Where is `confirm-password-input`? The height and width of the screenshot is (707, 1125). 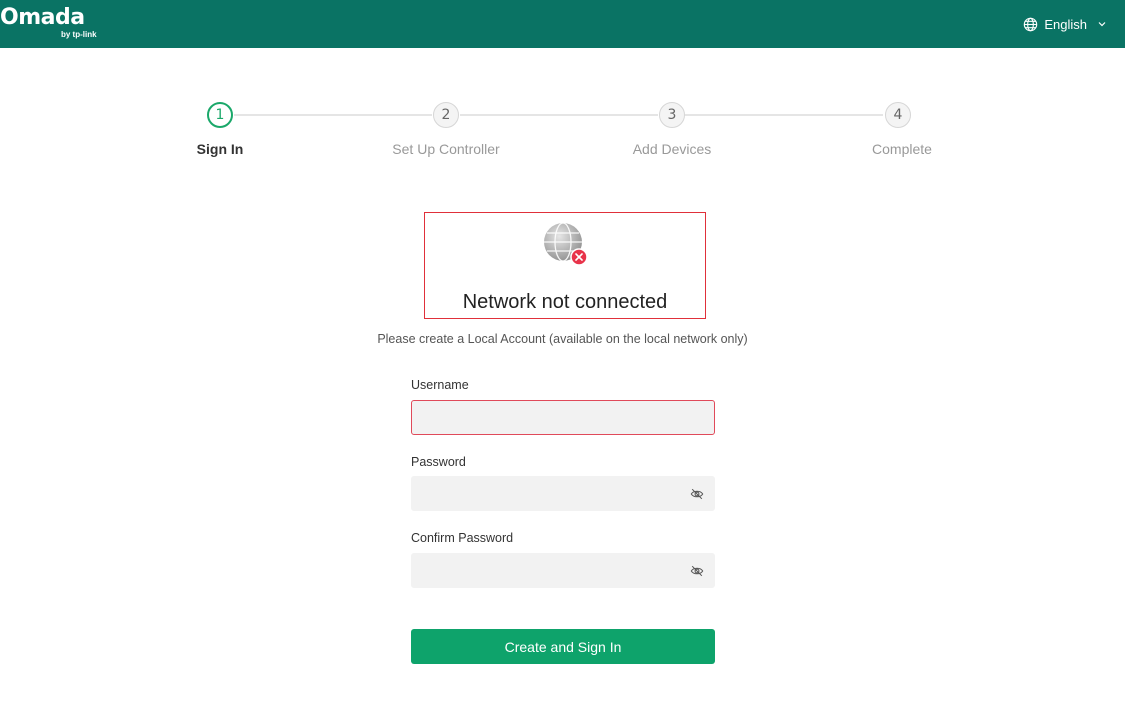 confirm-password-input is located at coordinates (563, 570).